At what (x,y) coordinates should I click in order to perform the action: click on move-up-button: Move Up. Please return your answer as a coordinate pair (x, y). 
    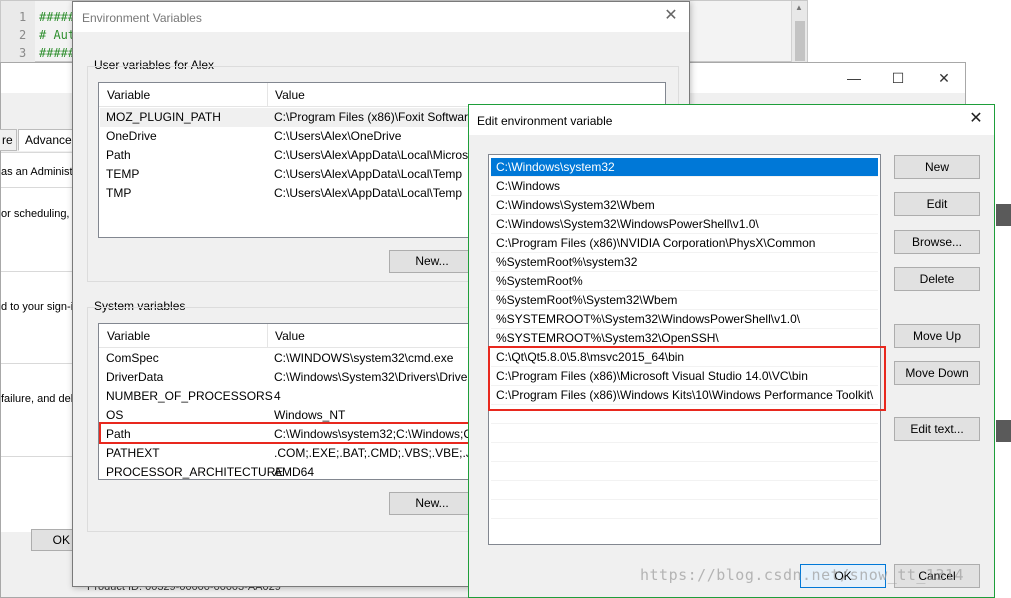
    Looking at the image, I should click on (937, 336).